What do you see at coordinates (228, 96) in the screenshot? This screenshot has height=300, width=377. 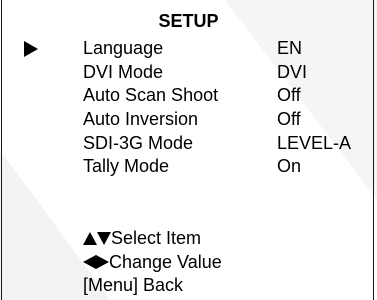 I see `menu-item-auto-scan-shoot: Auto Scan Shoot Off` at bounding box center [228, 96].